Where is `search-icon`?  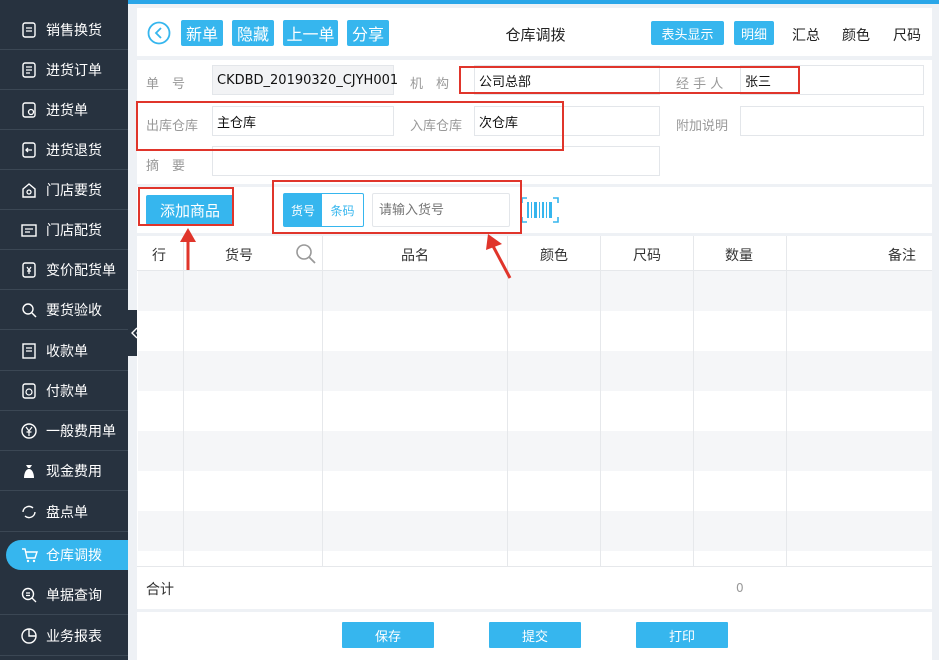 search-icon is located at coordinates (306, 254).